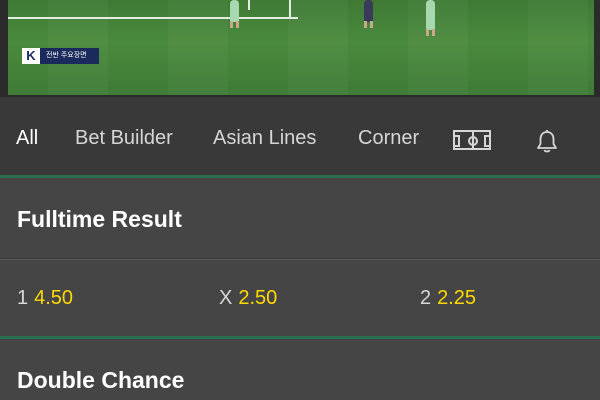 This screenshot has height=400, width=600. Describe the element at coordinates (27, 138) in the screenshot. I see `tab-all: All` at that location.